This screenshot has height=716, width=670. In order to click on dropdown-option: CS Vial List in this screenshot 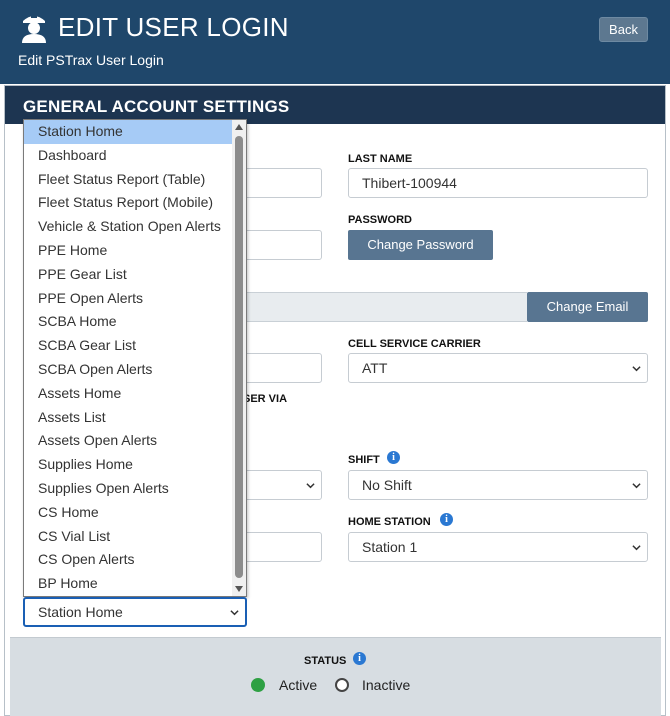, I will do `click(128, 537)`.